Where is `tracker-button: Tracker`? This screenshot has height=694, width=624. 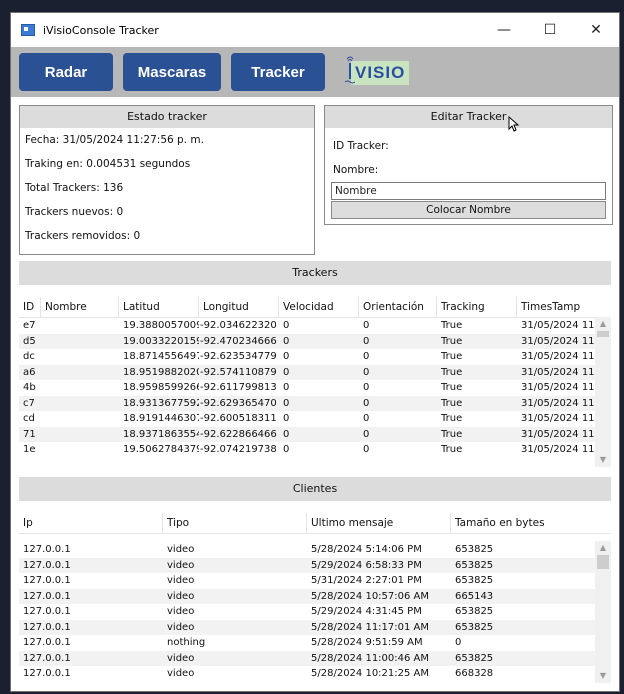
tracker-button: Tracker is located at coordinates (278, 72).